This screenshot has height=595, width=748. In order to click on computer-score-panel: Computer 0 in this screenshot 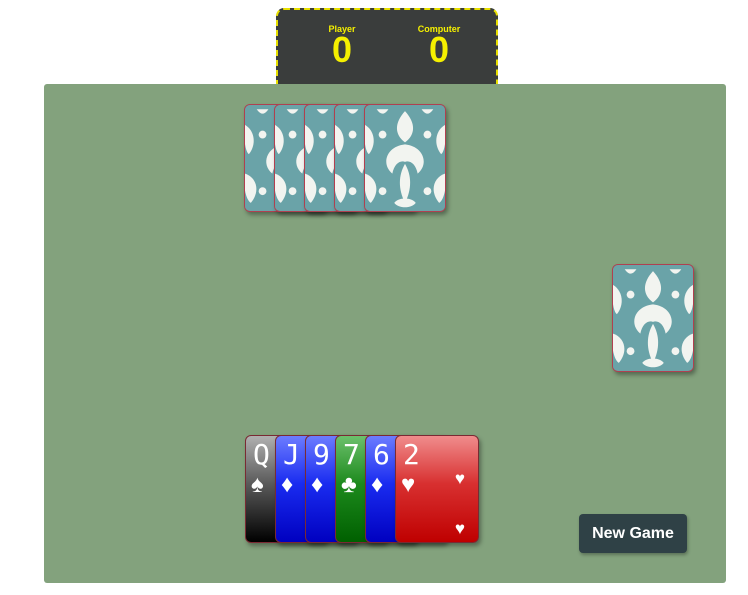, I will do `click(439, 47)`.